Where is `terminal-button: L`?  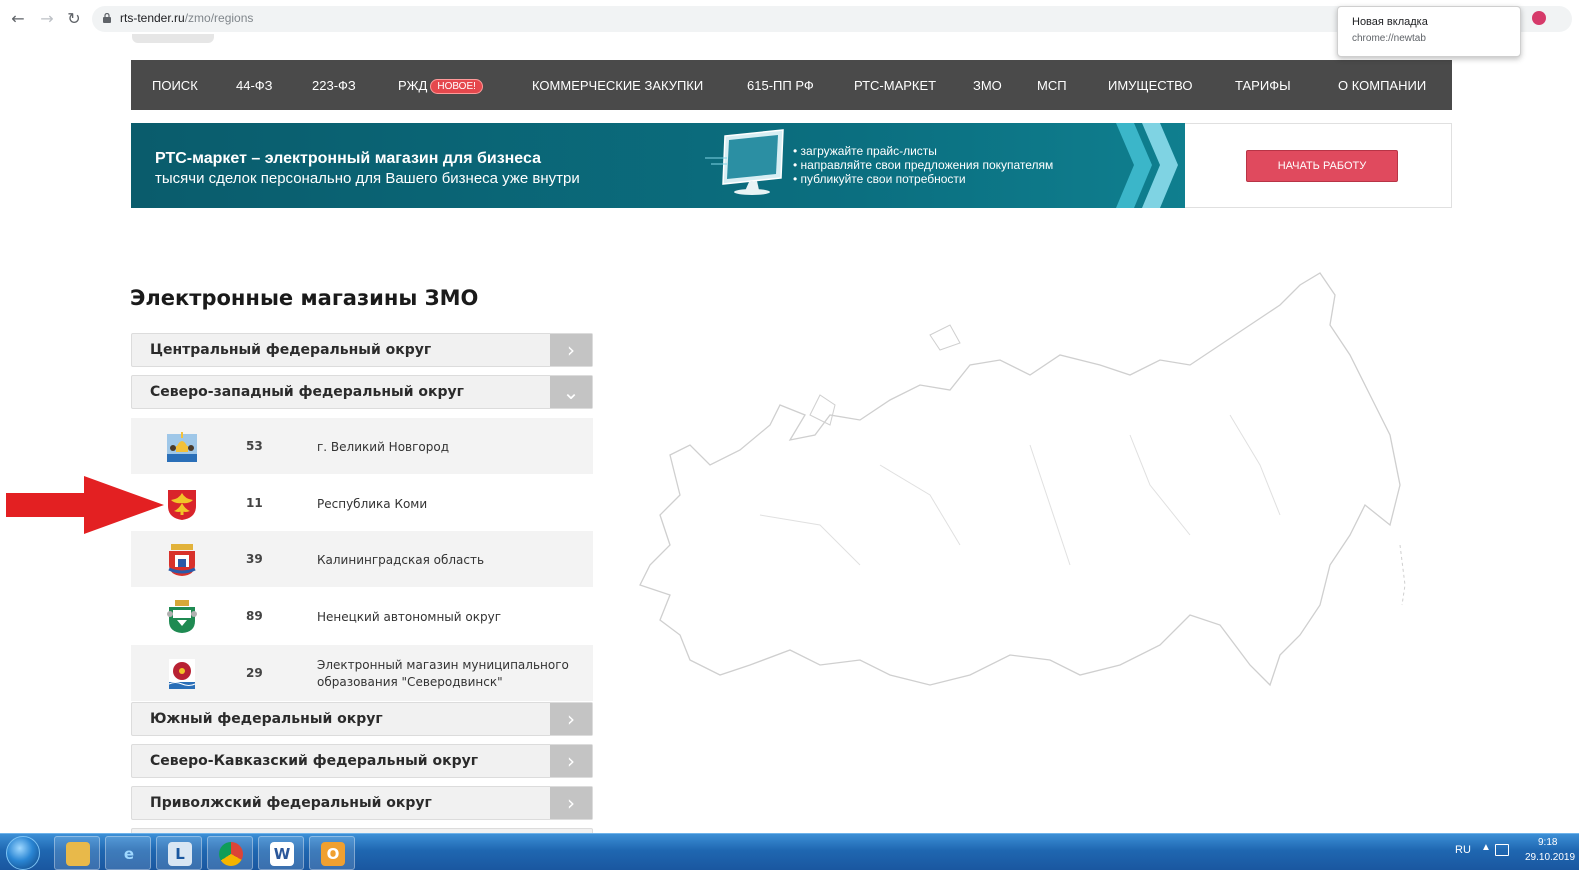 terminal-button: L is located at coordinates (179, 853).